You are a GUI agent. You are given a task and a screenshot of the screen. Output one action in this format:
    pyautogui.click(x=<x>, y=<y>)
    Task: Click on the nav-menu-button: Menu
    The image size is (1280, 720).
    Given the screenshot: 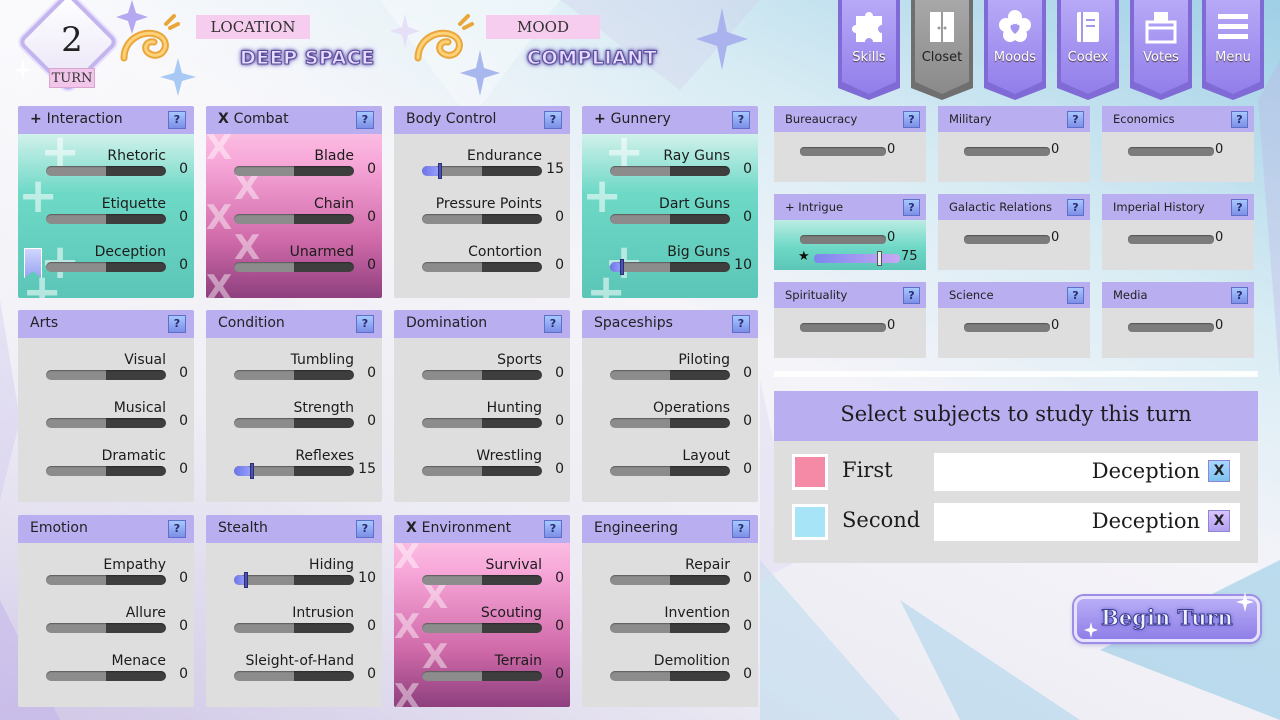 What is the action you would take?
    pyautogui.click(x=1233, y=50)
    